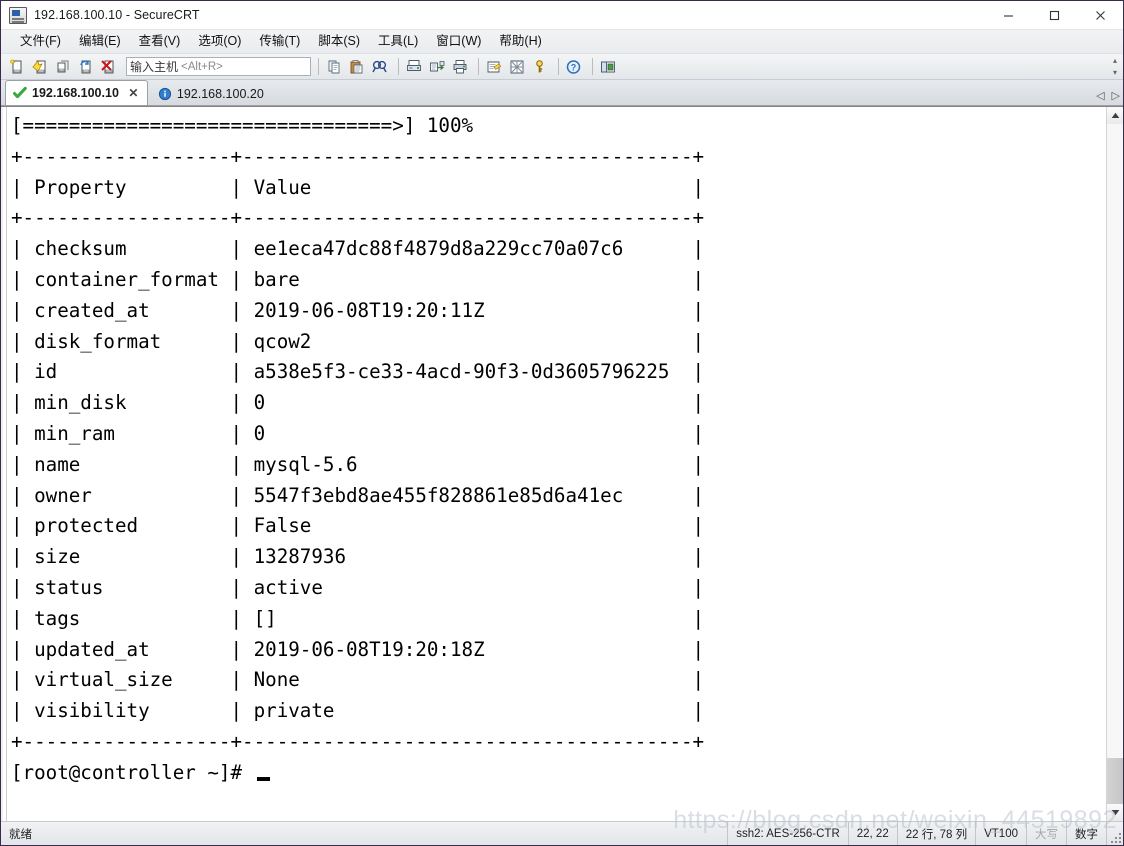  Describe the element at coordinates (263, 778) in the screenshot. I see `terminal-cursor` at that location.